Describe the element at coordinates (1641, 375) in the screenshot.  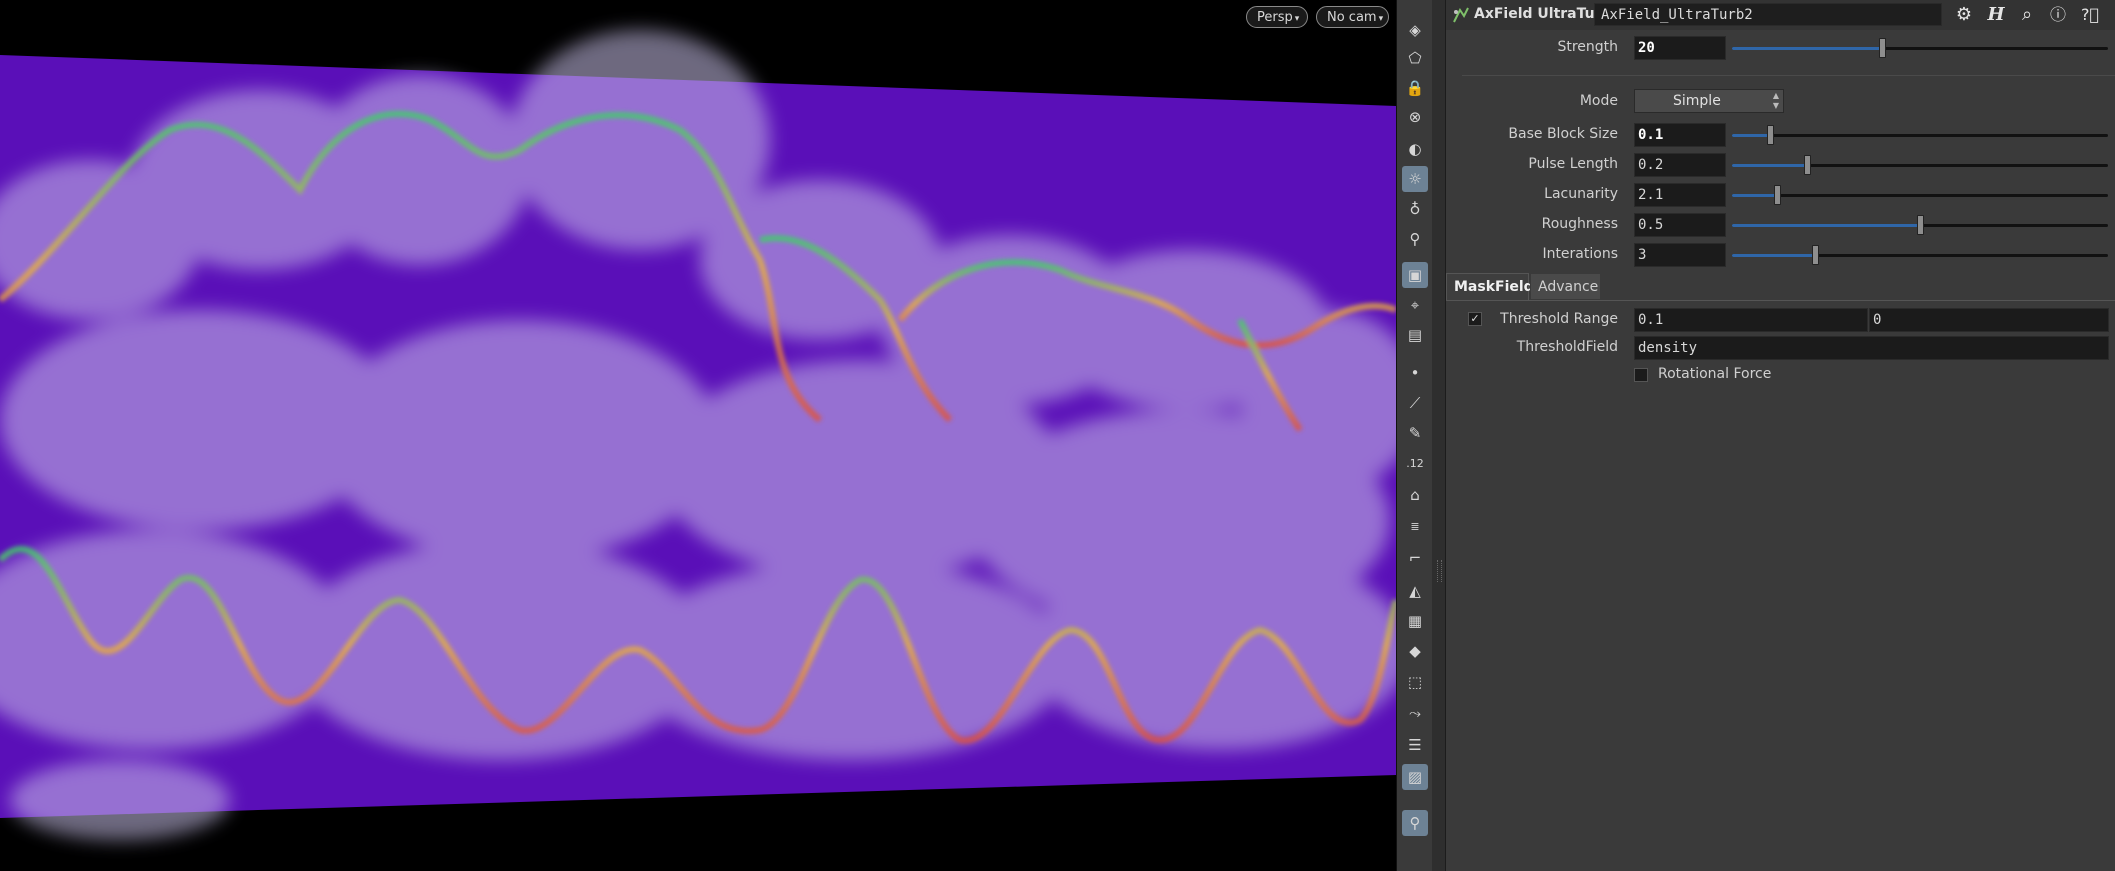
I see `rotational-force-checkbox` at that location.